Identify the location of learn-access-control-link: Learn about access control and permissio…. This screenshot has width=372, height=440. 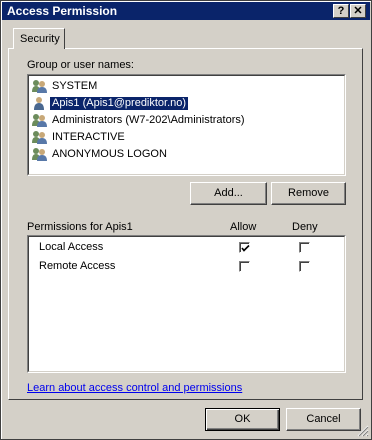
(134, 388).